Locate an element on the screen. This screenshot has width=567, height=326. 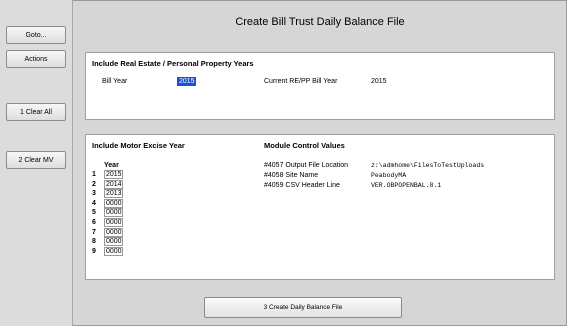
mv-row-number: 6 is located at coordinates (94, 222).